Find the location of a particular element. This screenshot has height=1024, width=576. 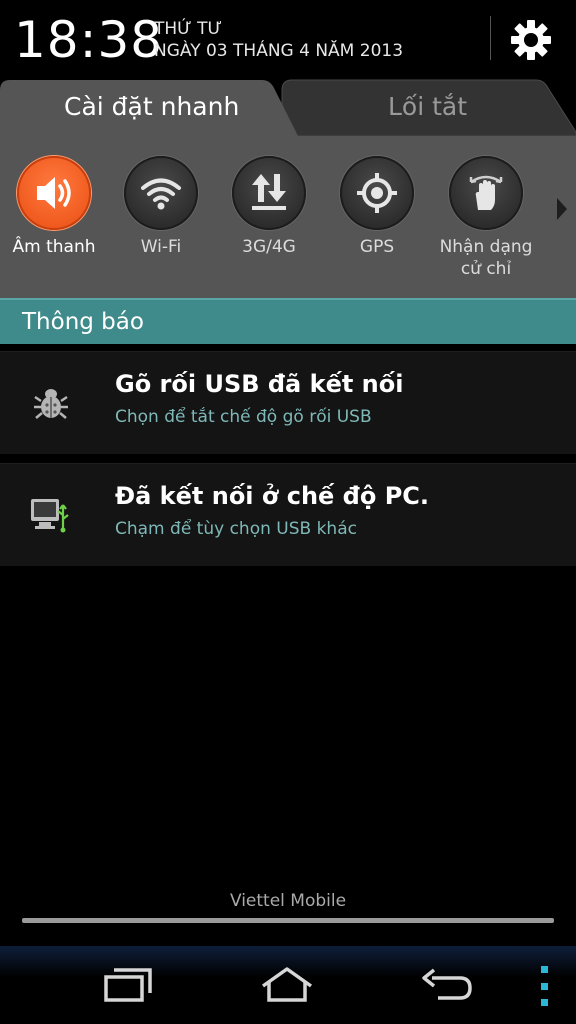

clock: 18:38 is located at coordinates (89, 40).